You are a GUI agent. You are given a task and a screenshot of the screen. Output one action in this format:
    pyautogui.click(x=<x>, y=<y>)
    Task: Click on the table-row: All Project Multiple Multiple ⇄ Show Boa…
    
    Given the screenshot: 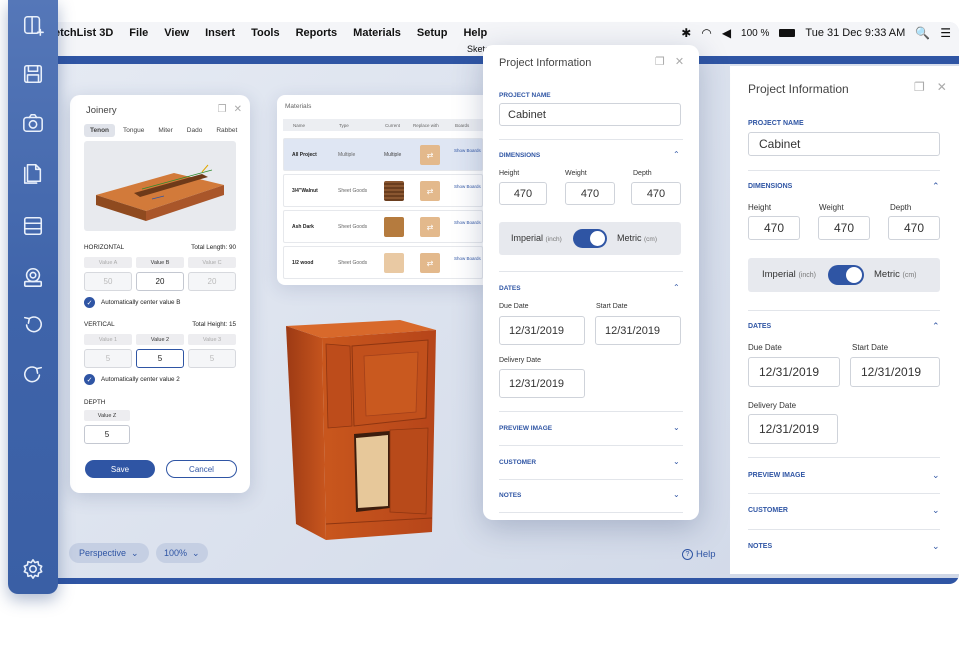 What is the action you would take?
    pyautogui.click(x=383, y=154)
    